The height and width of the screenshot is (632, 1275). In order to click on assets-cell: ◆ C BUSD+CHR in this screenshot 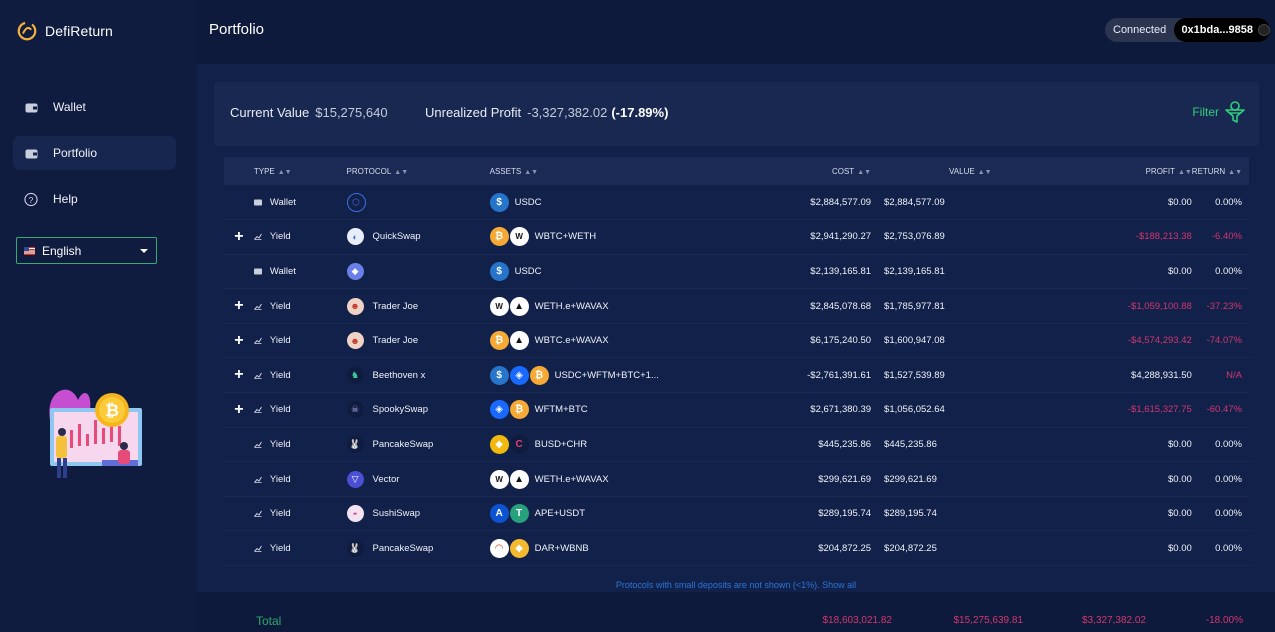, I will do `click(629, 444)`.